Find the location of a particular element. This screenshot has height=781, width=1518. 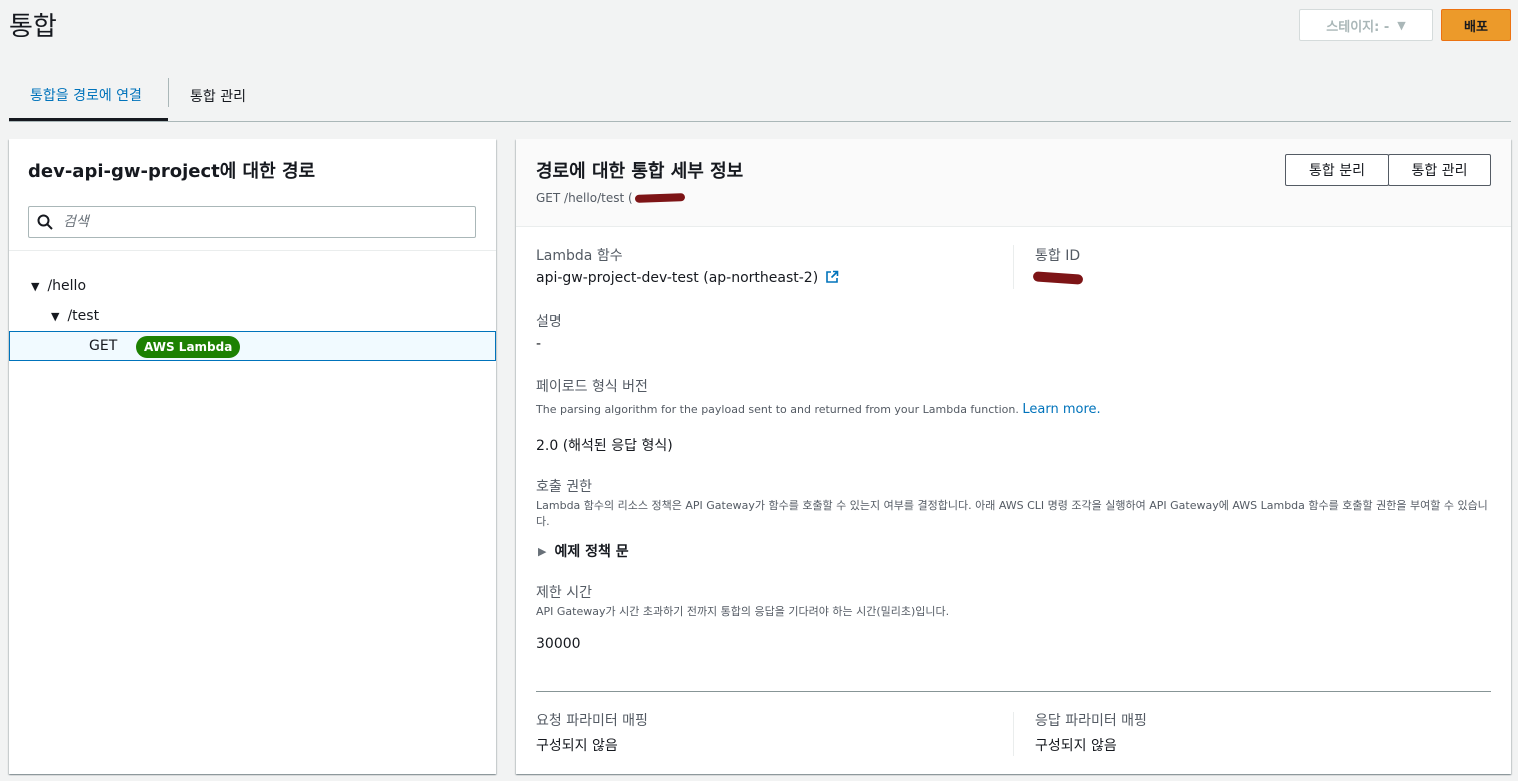

description-label: 설명 is located at coordinates (549, 322).